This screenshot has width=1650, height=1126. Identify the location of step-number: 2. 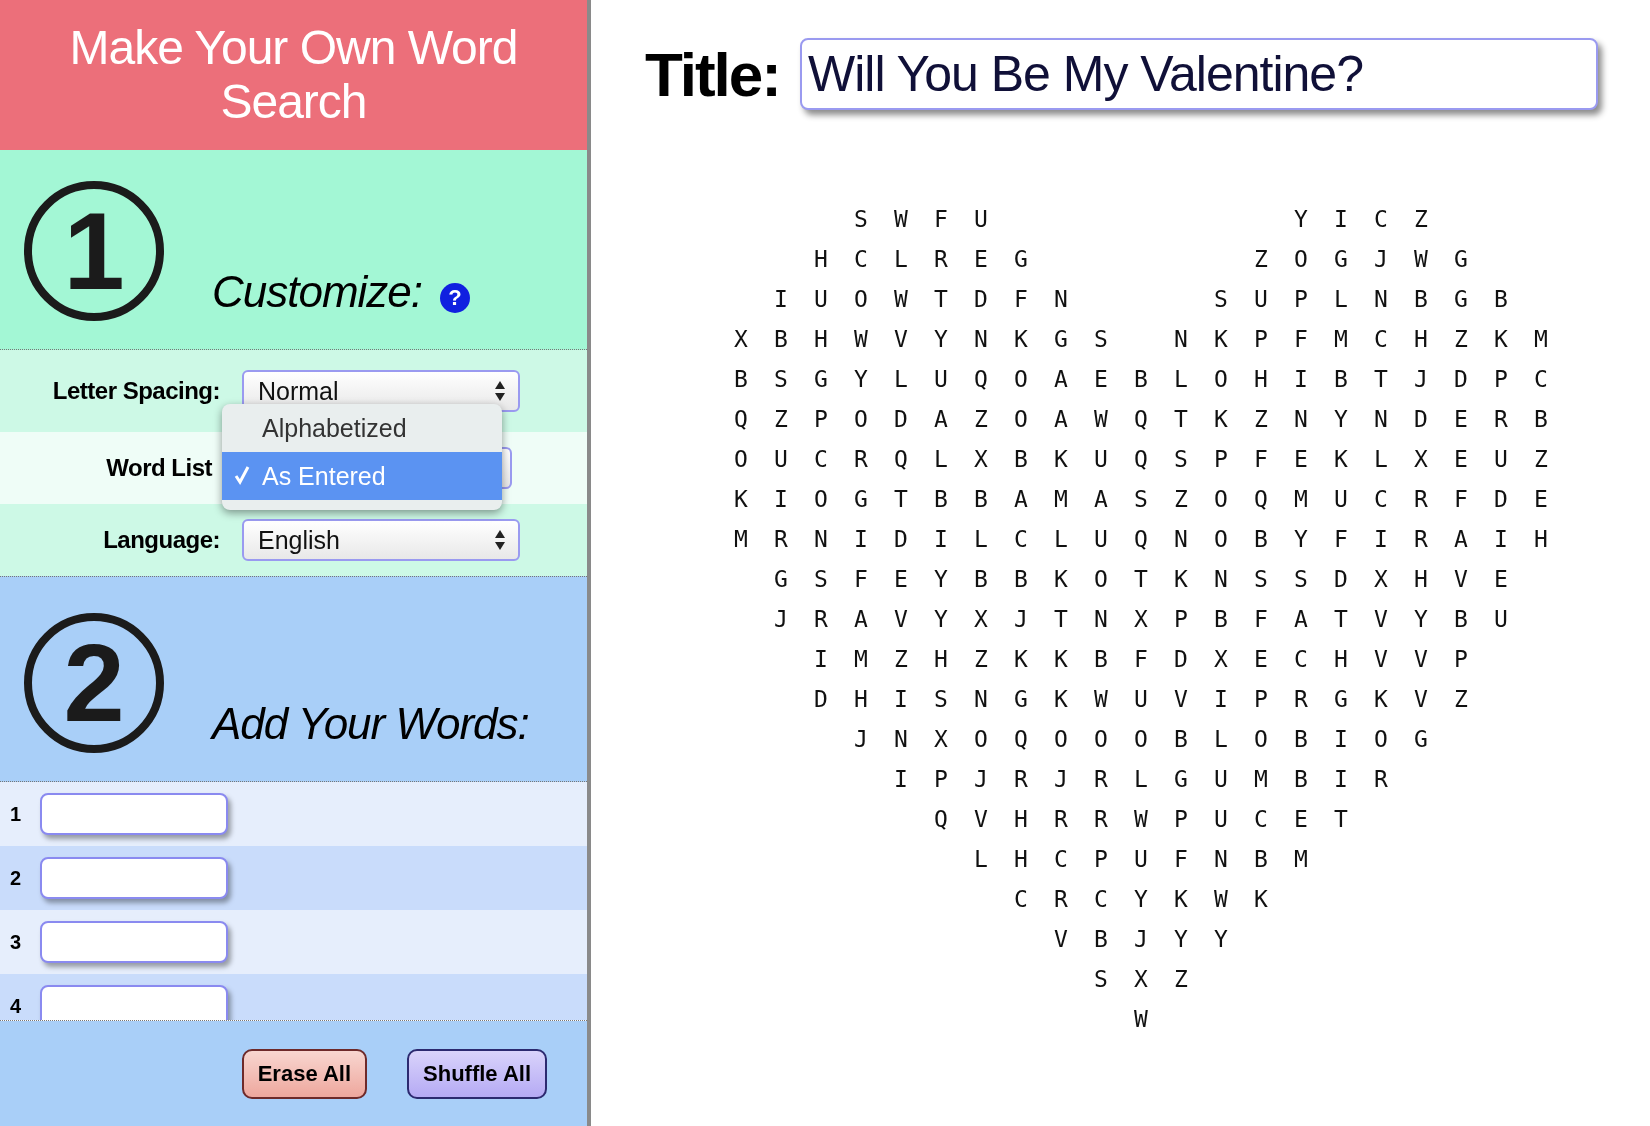
(94, 683).